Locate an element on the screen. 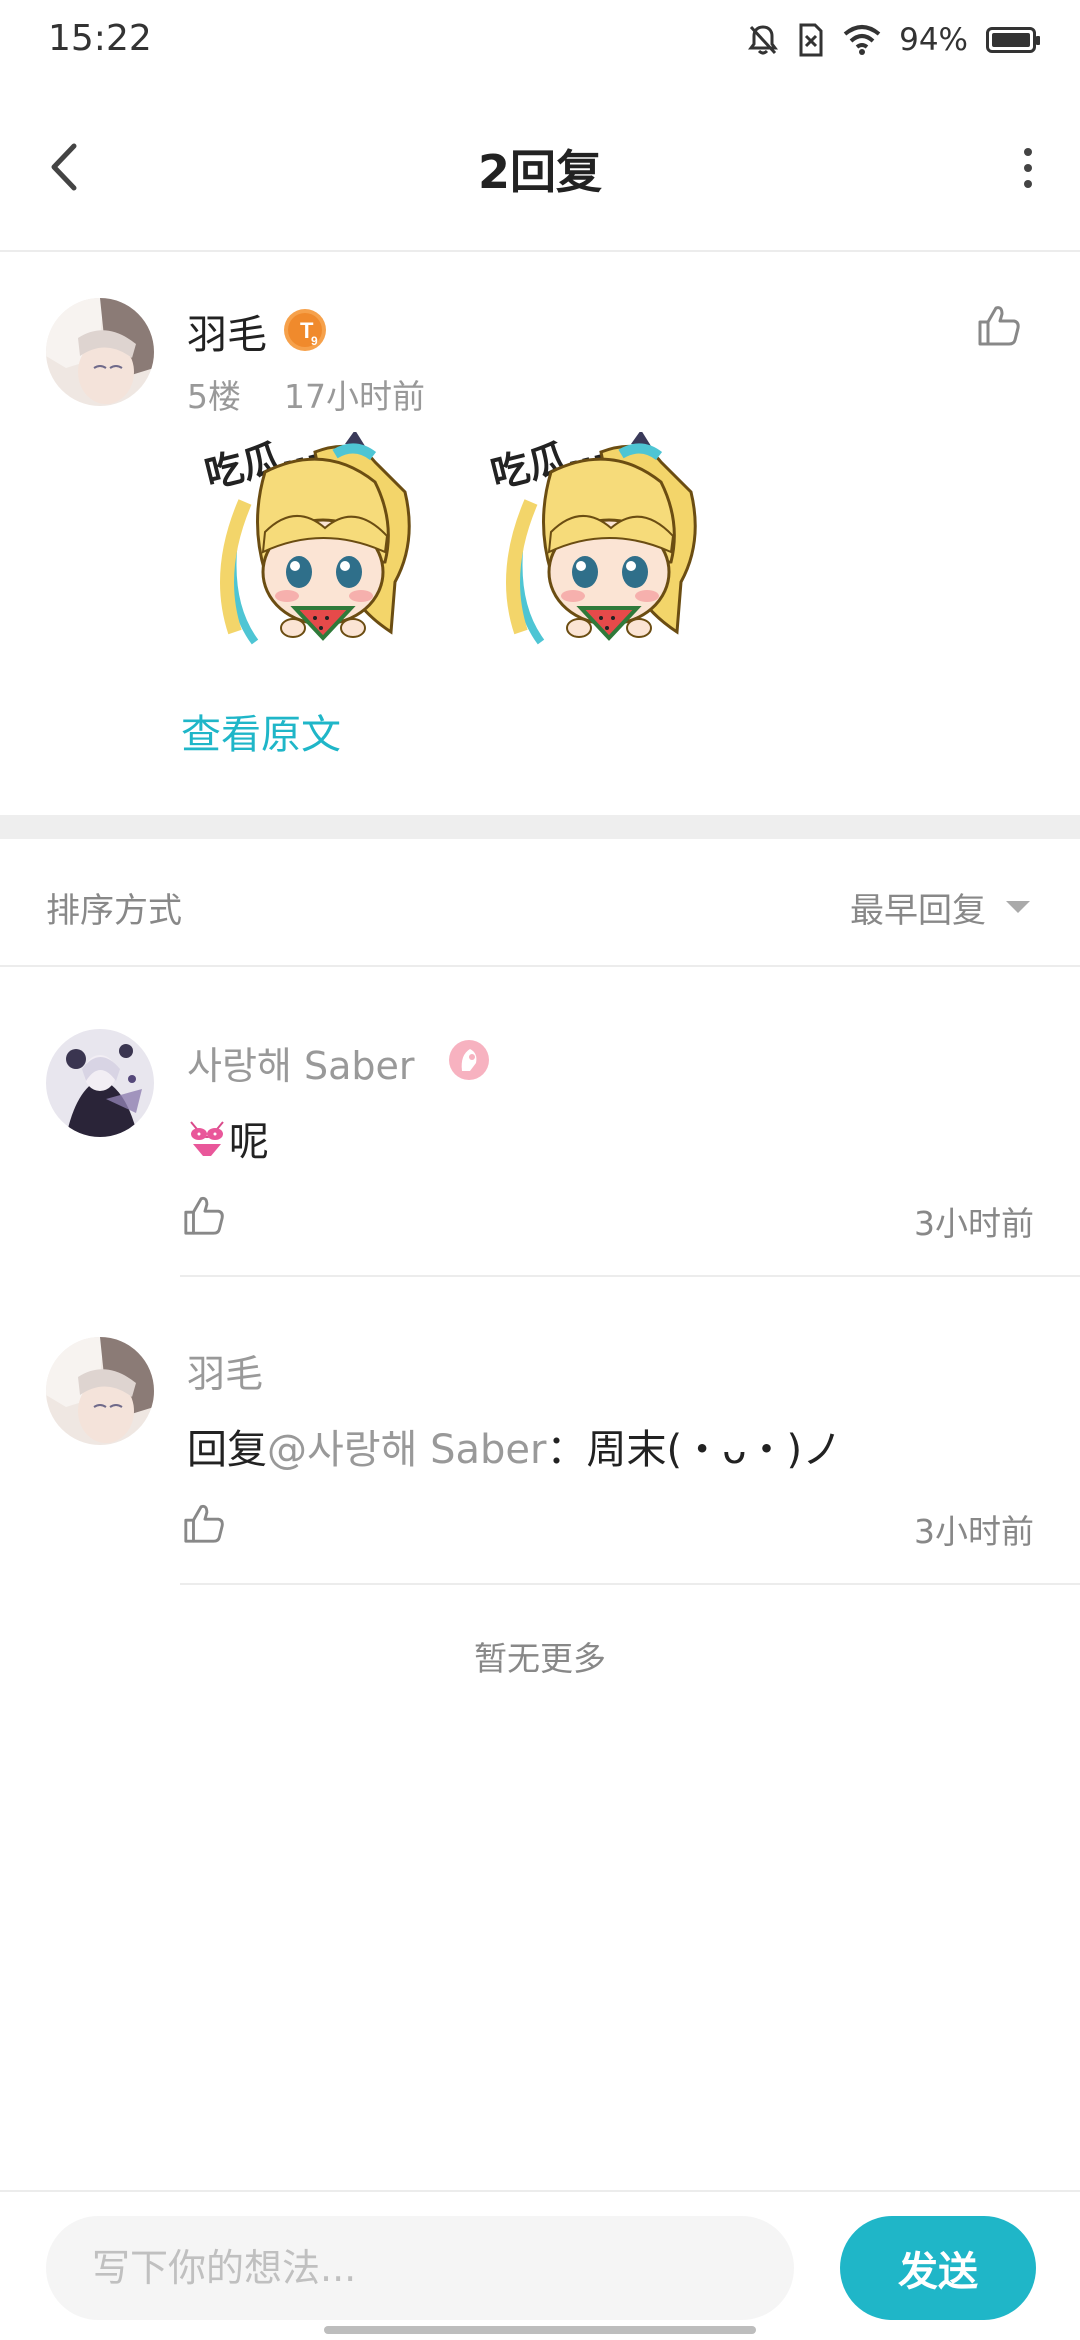 The width and height of the screenshot is (1080, 2340). level-badge-icon: T 9 is located at coordinates (305, 330).